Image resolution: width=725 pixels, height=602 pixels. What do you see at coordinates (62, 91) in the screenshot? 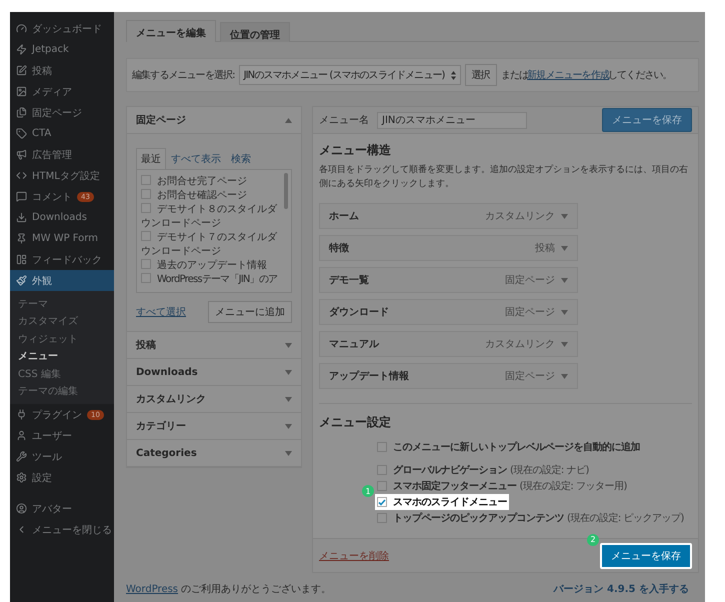
I see `sidebar-item: メディア` at bounding box center [62, 91].